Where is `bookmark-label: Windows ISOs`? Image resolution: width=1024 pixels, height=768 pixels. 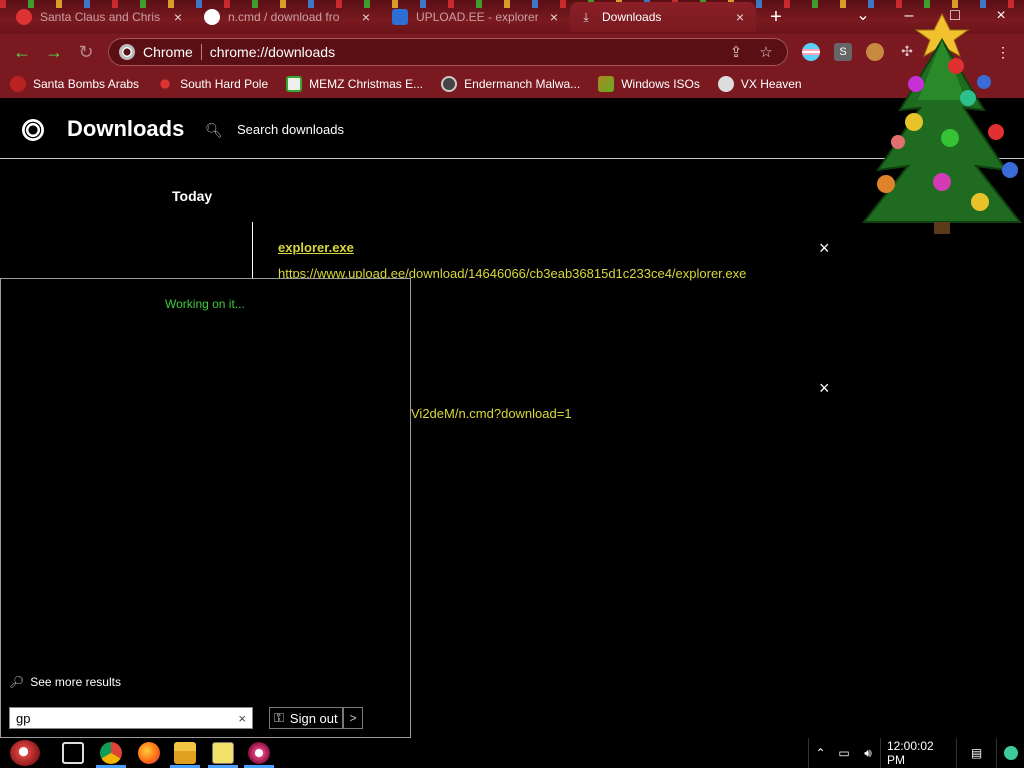 bookmark-label: Windows ISOs is located at coordinates (660, 84).